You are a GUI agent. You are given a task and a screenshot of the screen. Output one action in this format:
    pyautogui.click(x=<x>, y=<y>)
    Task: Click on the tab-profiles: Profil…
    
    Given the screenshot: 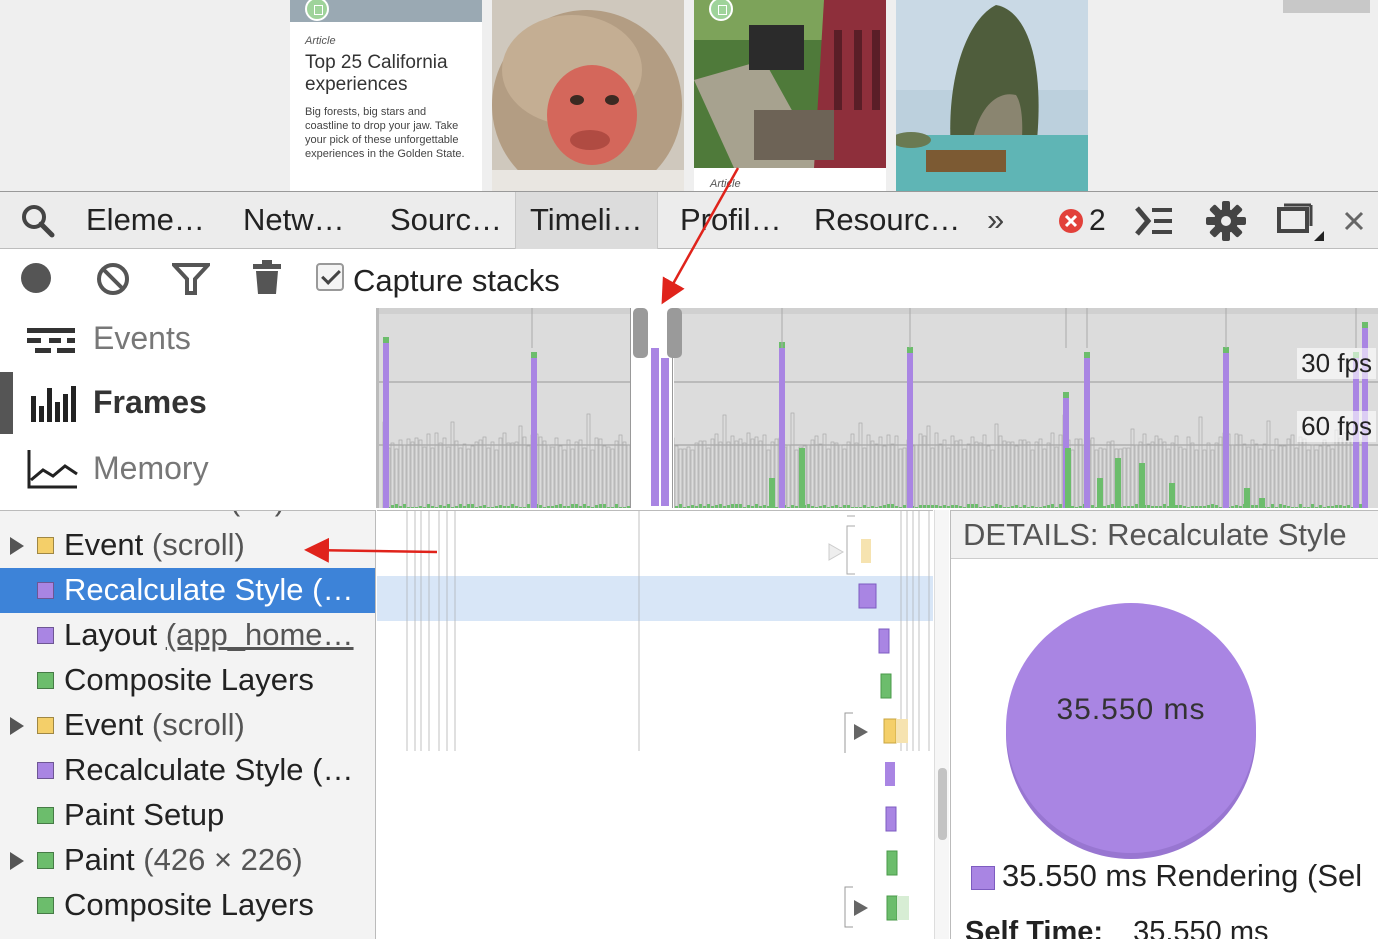 What is the action you would take?
    pyautogui.click(x=731, y=220)
    